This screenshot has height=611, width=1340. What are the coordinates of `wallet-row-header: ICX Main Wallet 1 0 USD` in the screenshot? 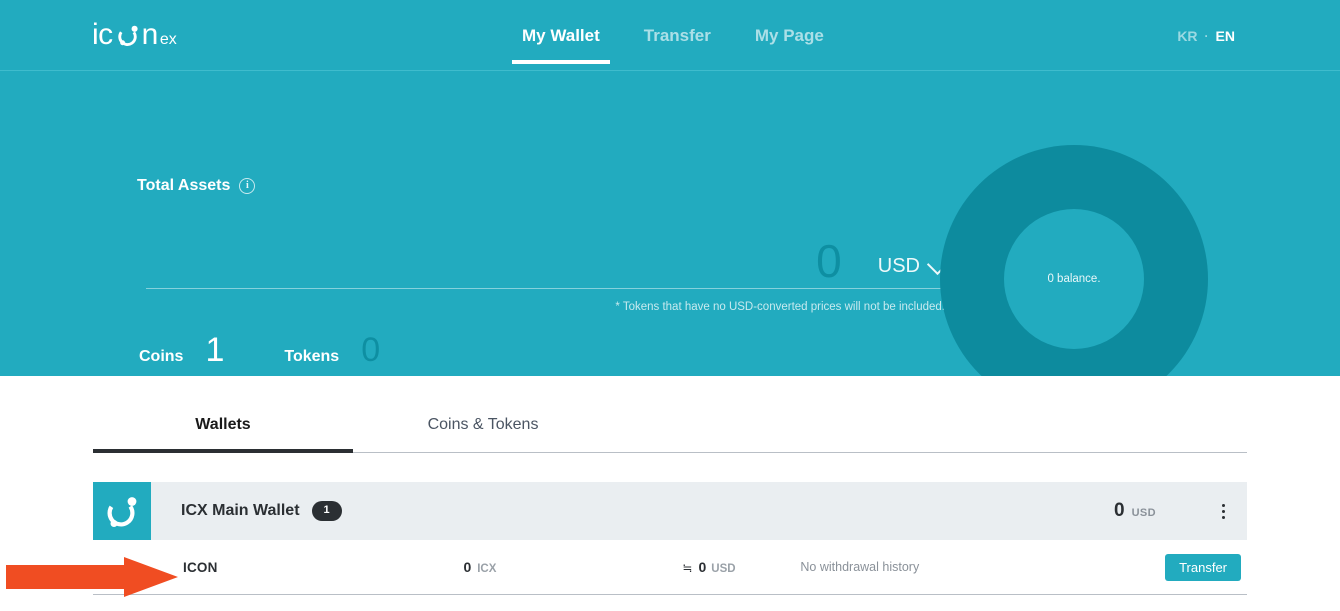 It's located at (670, 511).